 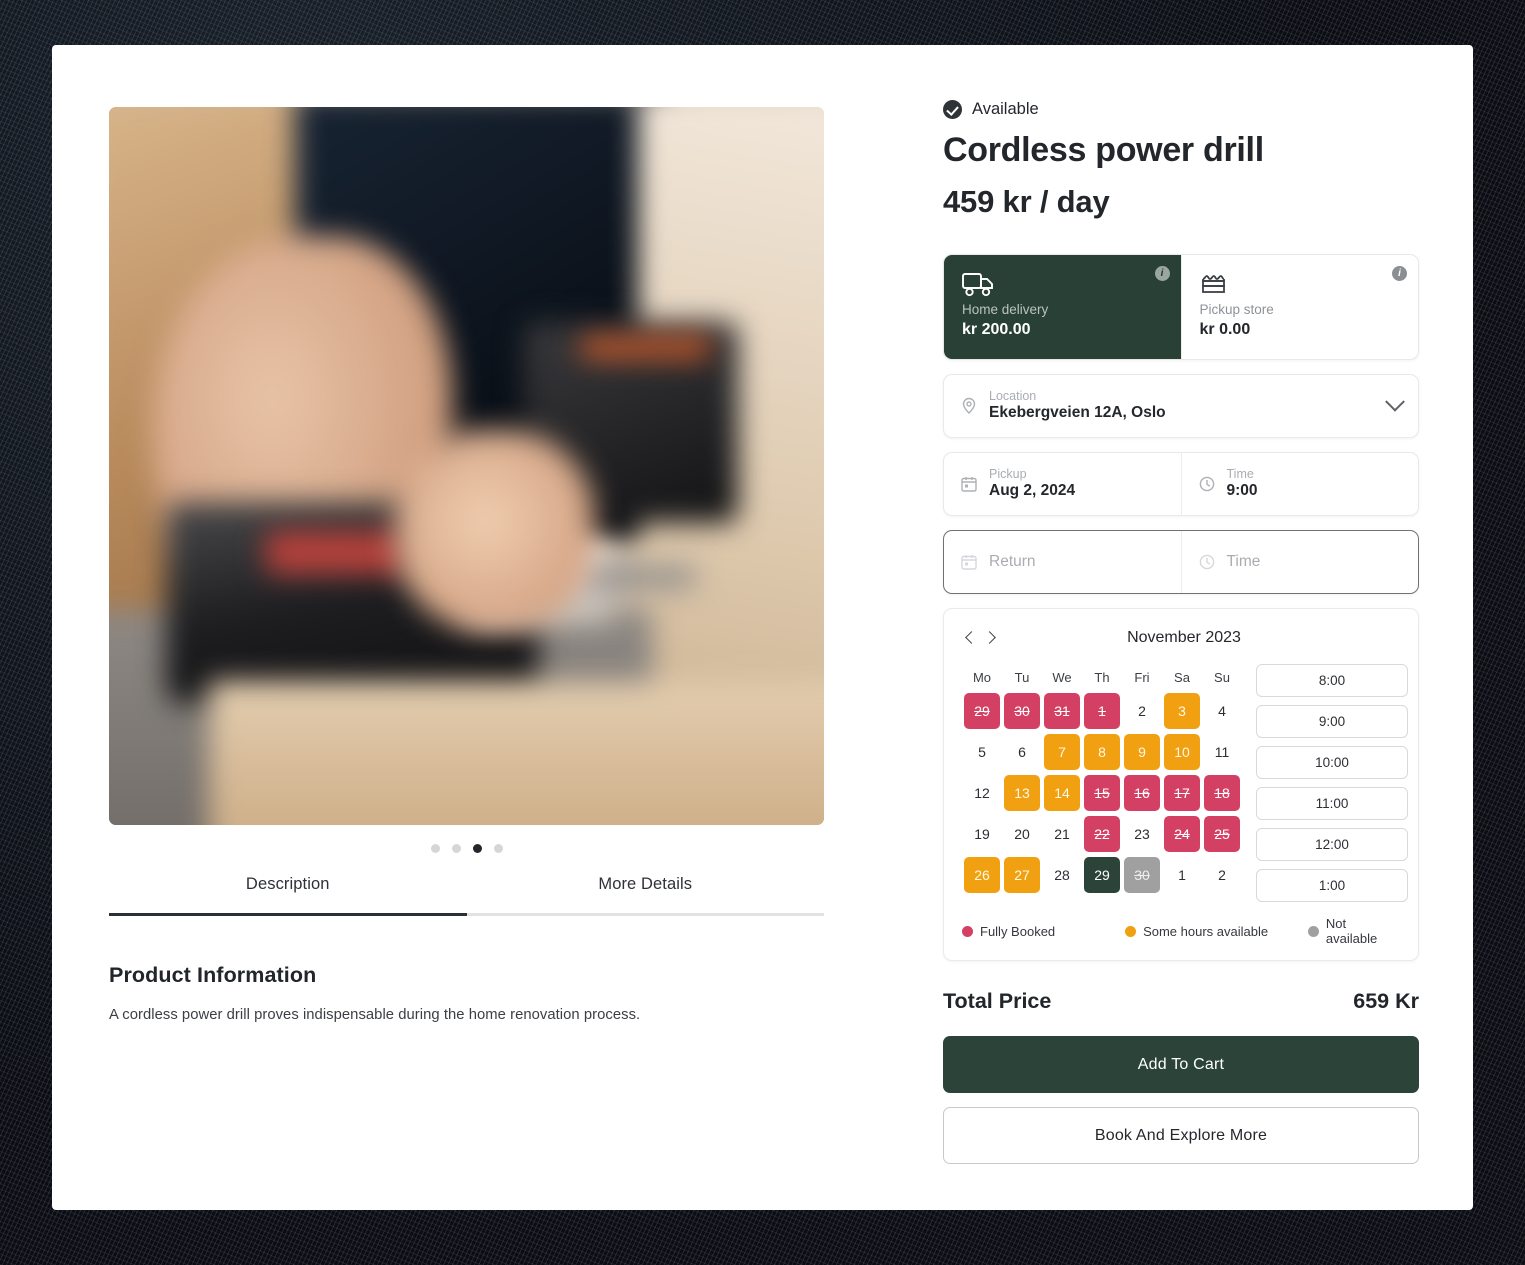 What do you see at coordinates (1062, 562) in the screenshot?
I see `return-date-field: Return` at bounding box center [1062, 562].